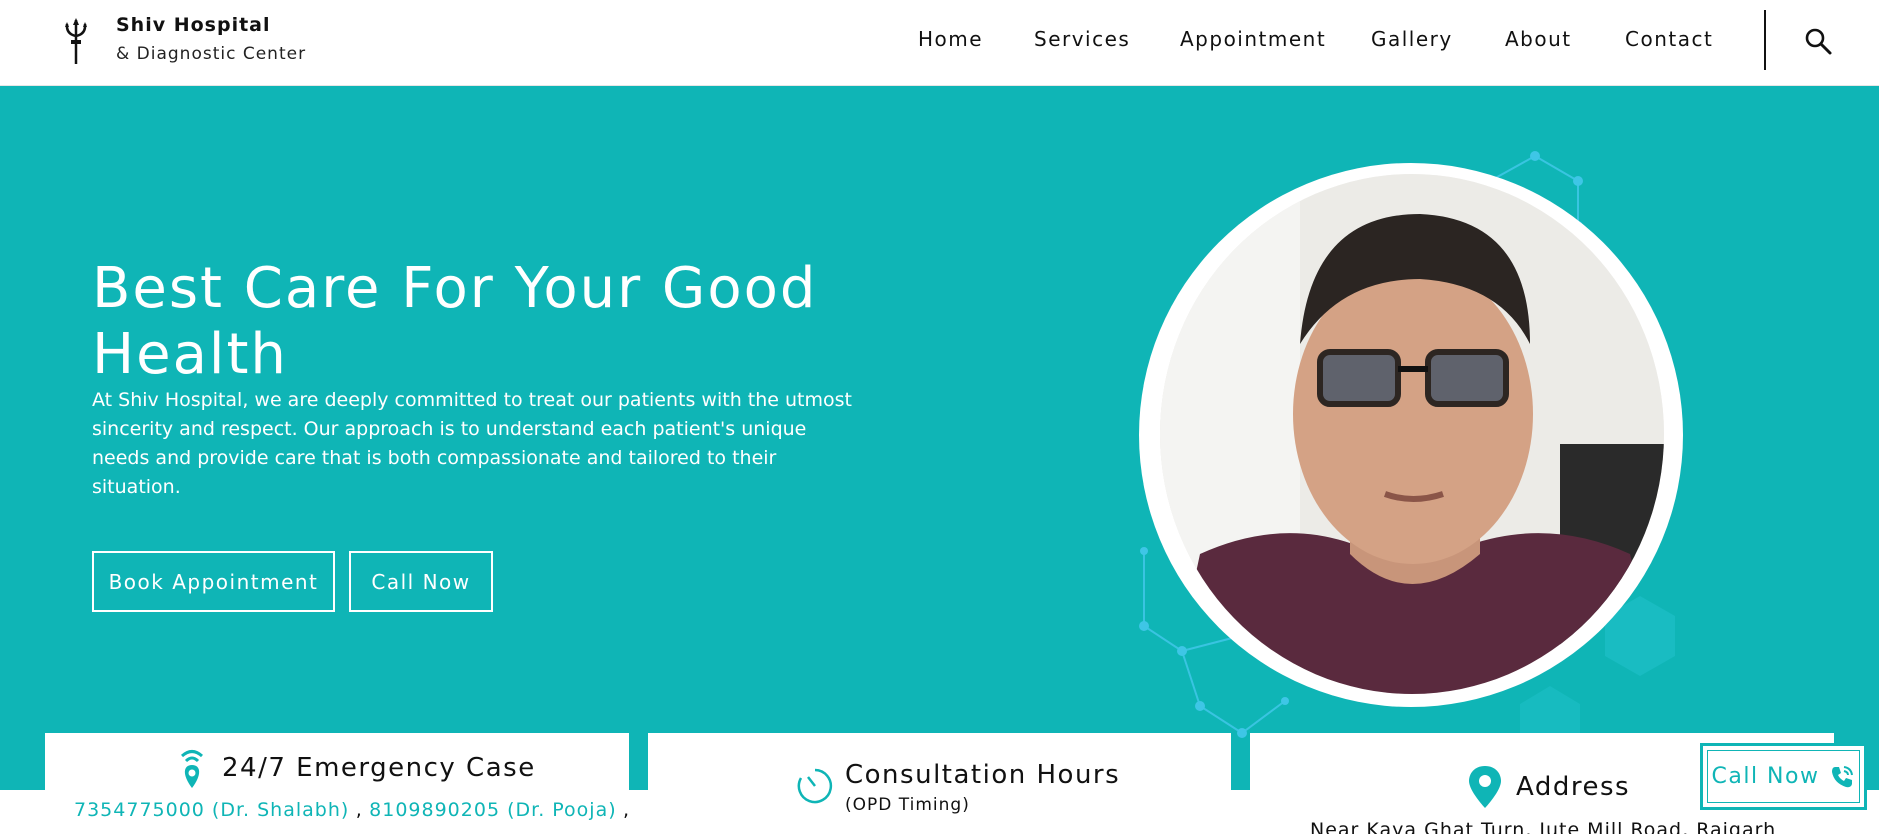 Image resolution: width=1879 pixels, height=834 pixels. I want to click on nav-about: About, so click(1538, 39).